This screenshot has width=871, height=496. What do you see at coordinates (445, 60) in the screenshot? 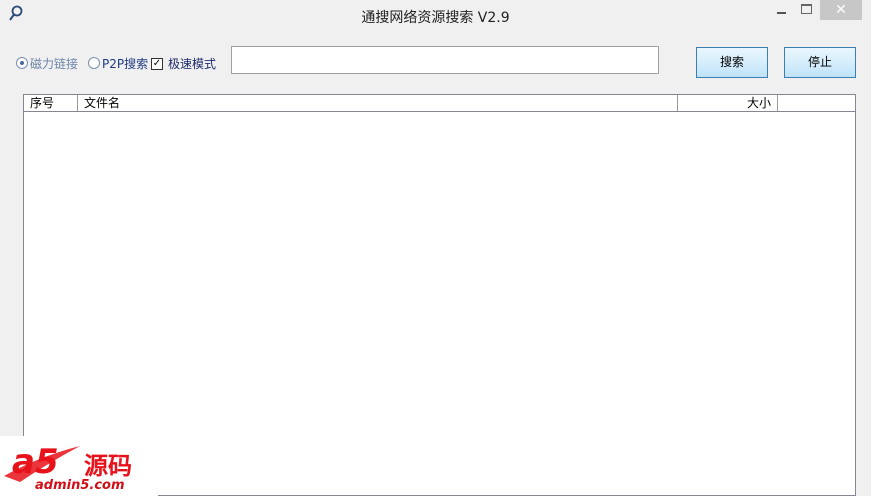
I see `search-input` at bounding box center [445, 60].